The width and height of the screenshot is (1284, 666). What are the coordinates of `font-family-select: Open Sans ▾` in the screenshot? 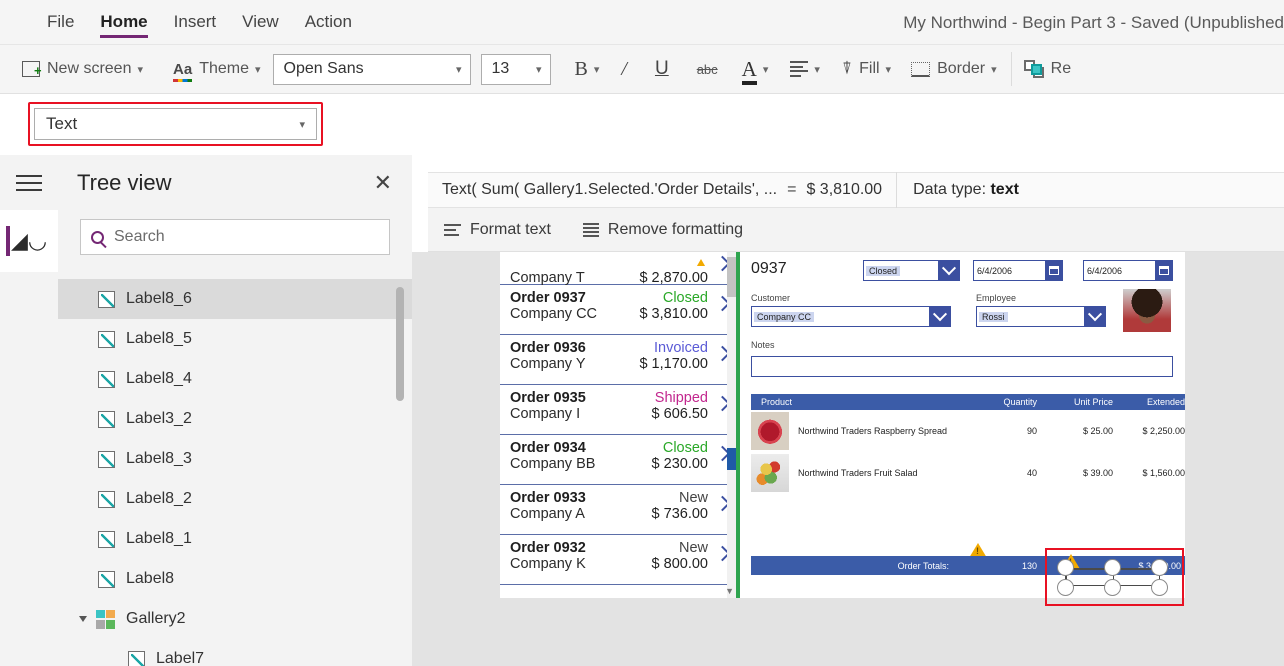 It's located at (371, 69).